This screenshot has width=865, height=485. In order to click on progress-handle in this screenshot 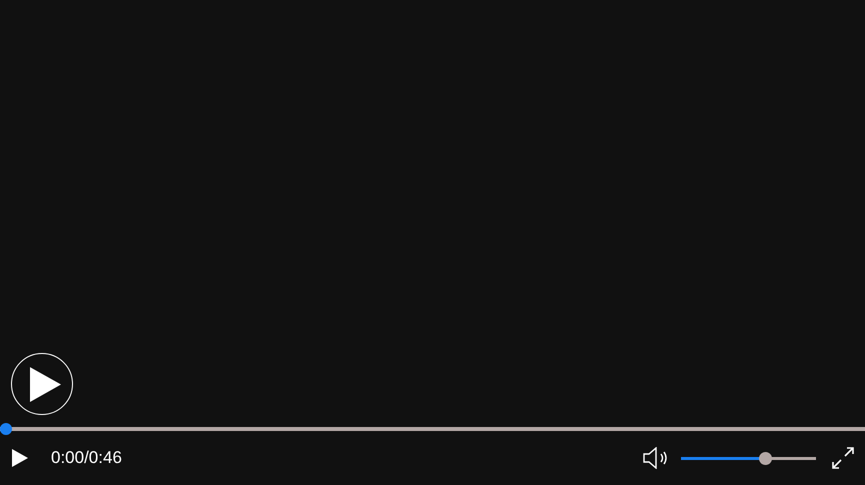, I will do `click(6, 429)`.